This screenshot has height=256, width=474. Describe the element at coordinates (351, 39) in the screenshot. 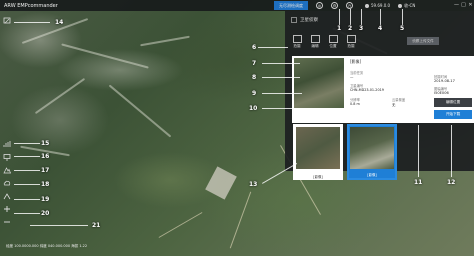

I see `shoot-icon` at that location.